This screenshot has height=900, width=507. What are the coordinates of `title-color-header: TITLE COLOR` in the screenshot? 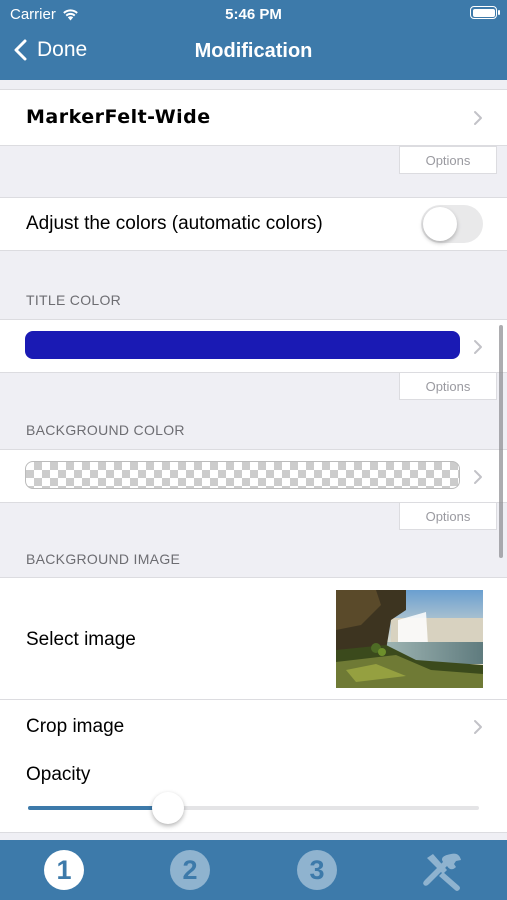 It's located at (74, 300).